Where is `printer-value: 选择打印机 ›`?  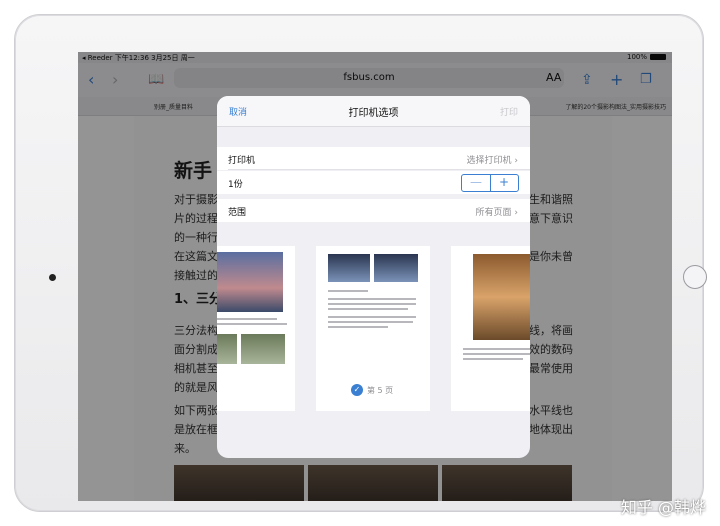 printer-value: 选择打印机 › is located at coordinates (492, 161).